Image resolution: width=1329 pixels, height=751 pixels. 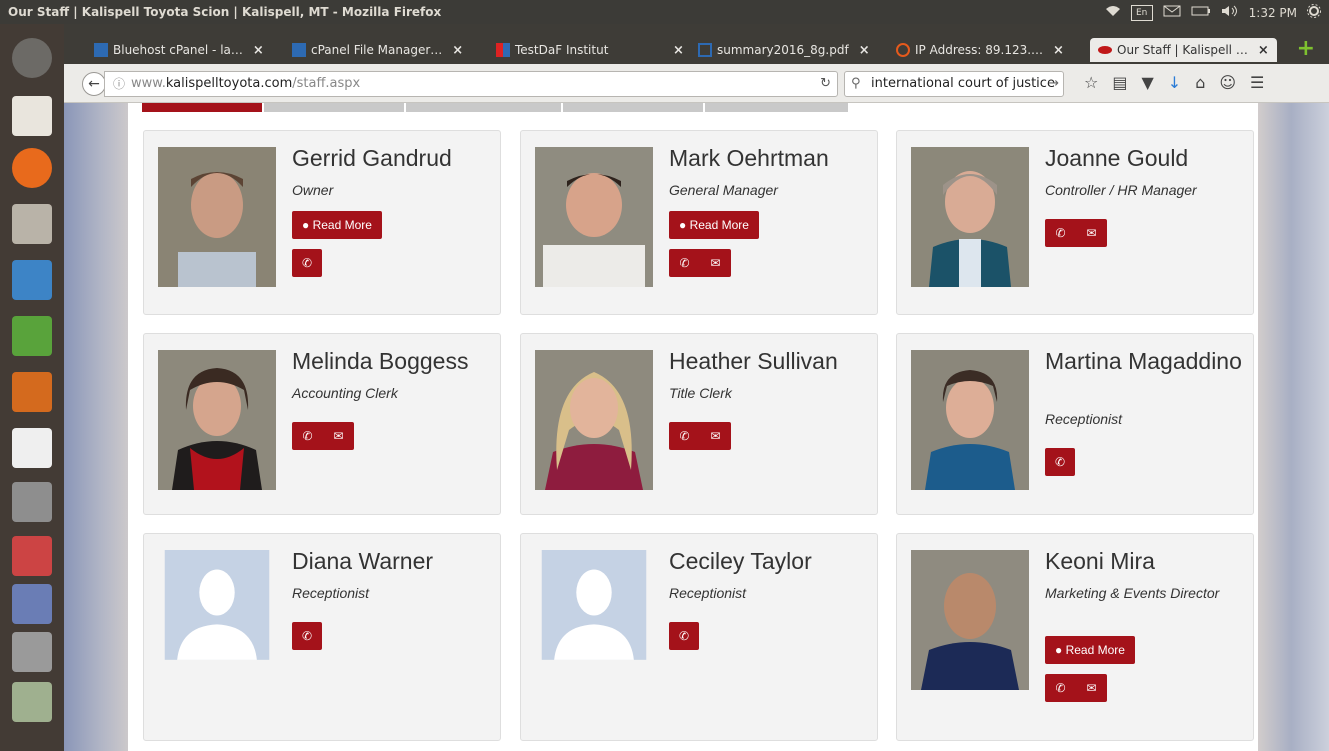 I want to click on tab-summary-pdf: summary2016_8g.pdf ×, so click(x=784, y=50).